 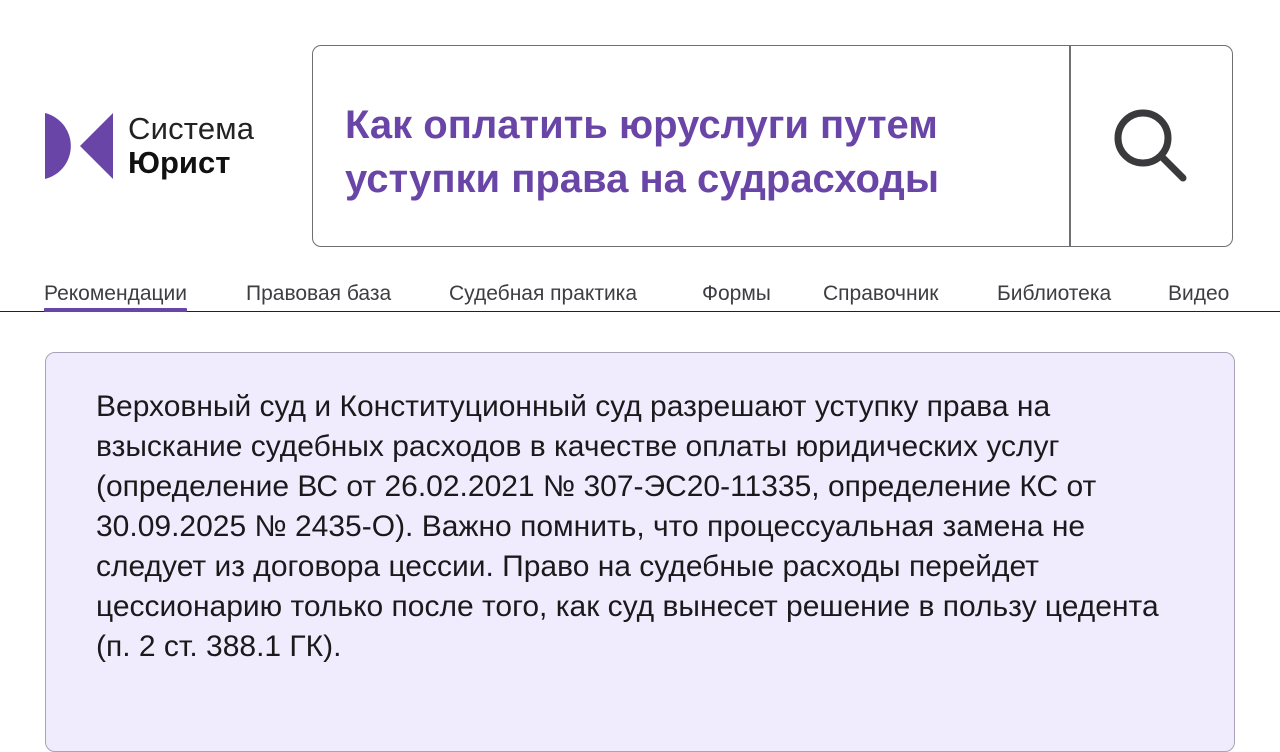 What do you see at coordinates (318, 294) in the screenshot?
I see `tab-legal-base: Правовая база` at bounding box center [318, 294].